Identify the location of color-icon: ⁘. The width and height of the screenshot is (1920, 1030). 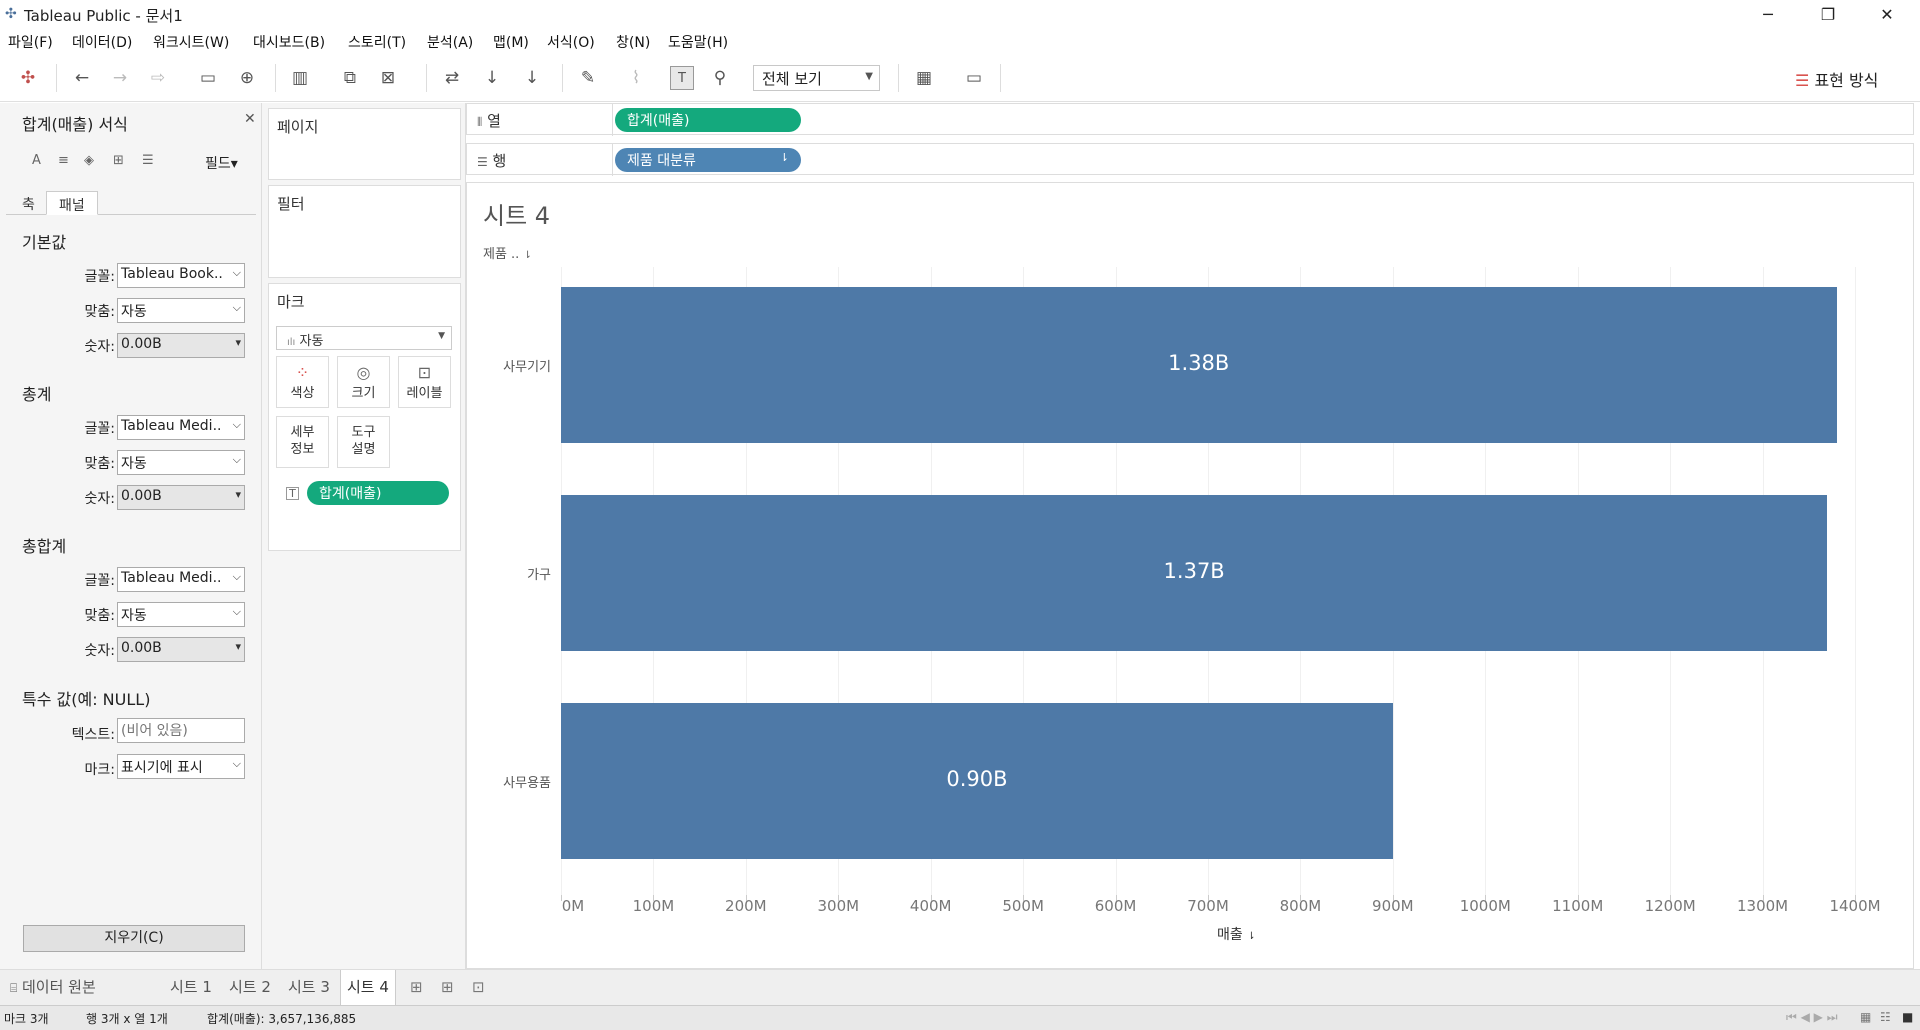
(302, 372).